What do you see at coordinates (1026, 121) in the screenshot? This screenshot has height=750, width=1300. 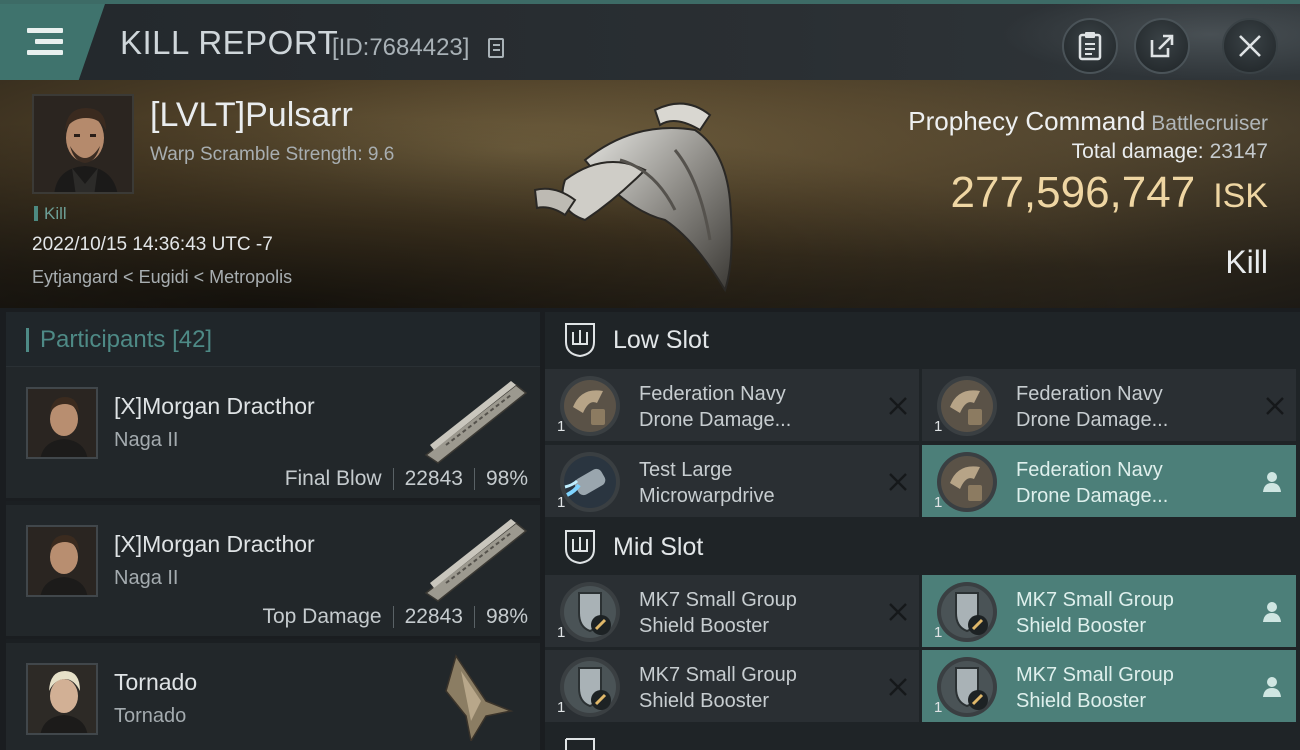 I see `victim-ship-name: Prophecy Command` at bounding box center [1026, 121].